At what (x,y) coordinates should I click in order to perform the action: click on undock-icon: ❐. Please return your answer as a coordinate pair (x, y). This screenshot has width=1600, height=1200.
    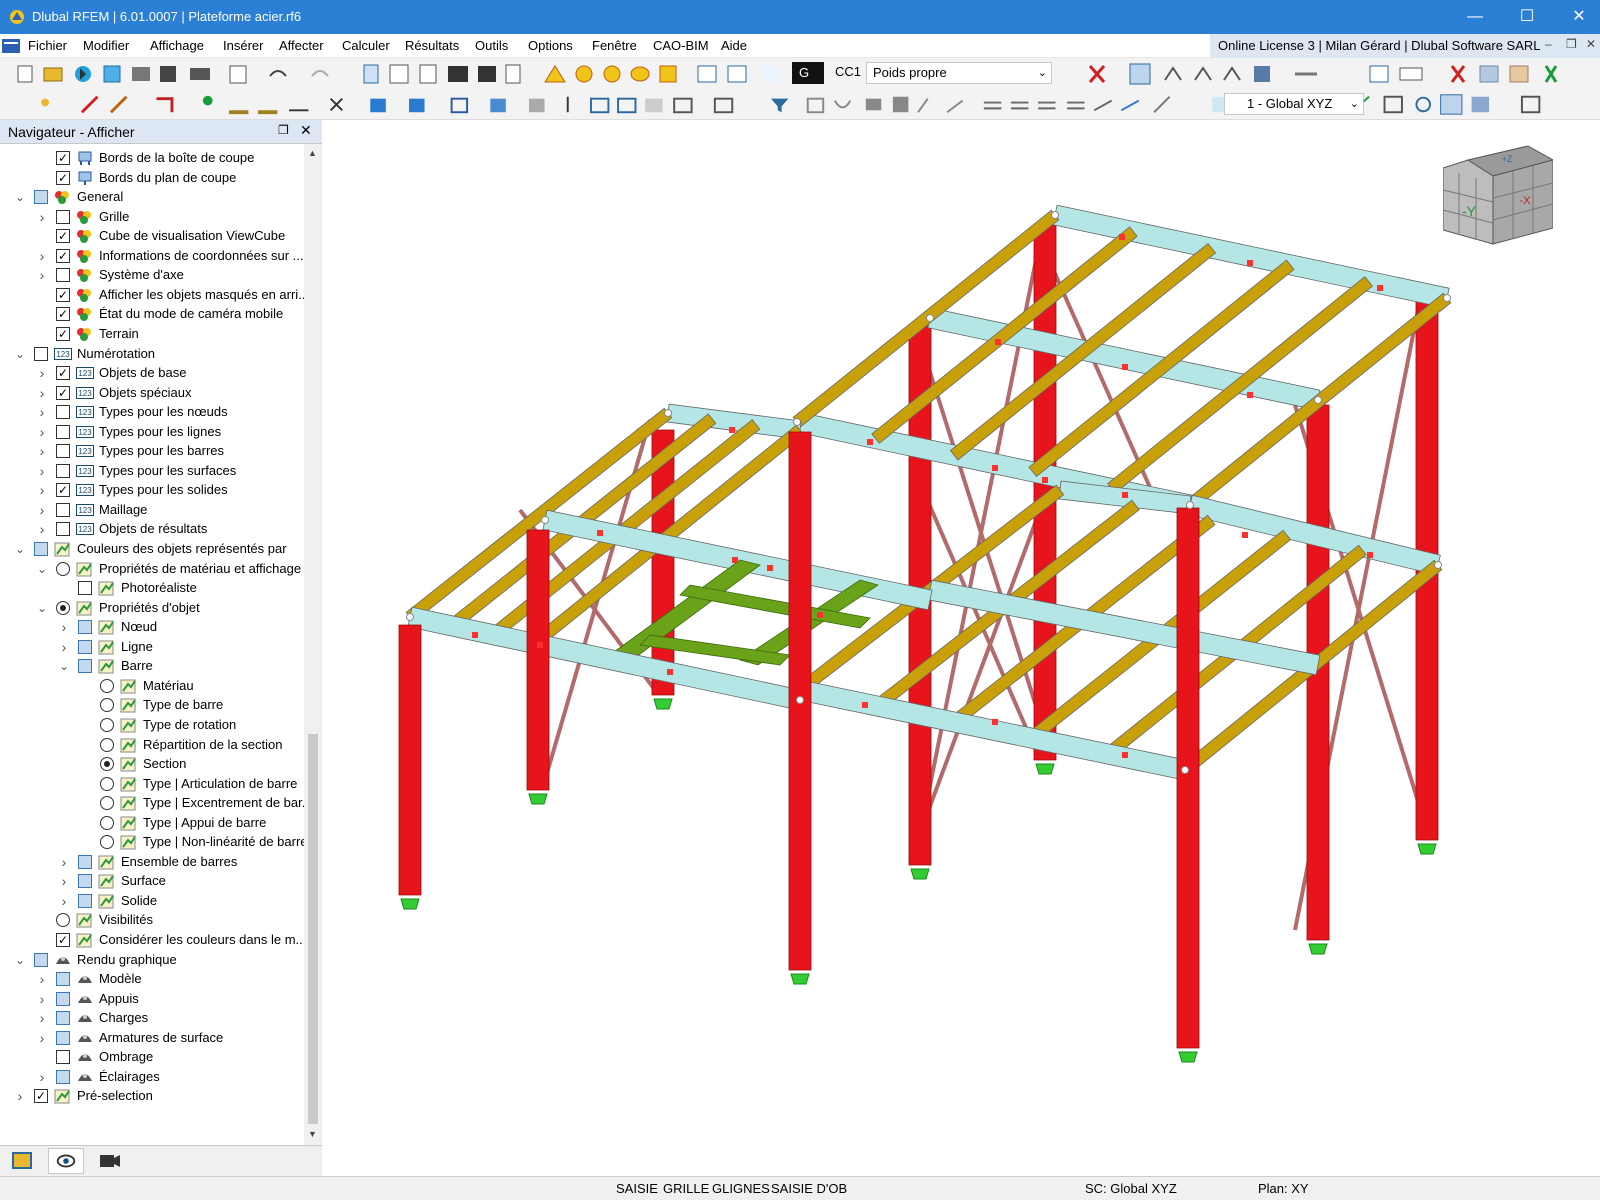
    Looking at the image, I should click on (283, 130).